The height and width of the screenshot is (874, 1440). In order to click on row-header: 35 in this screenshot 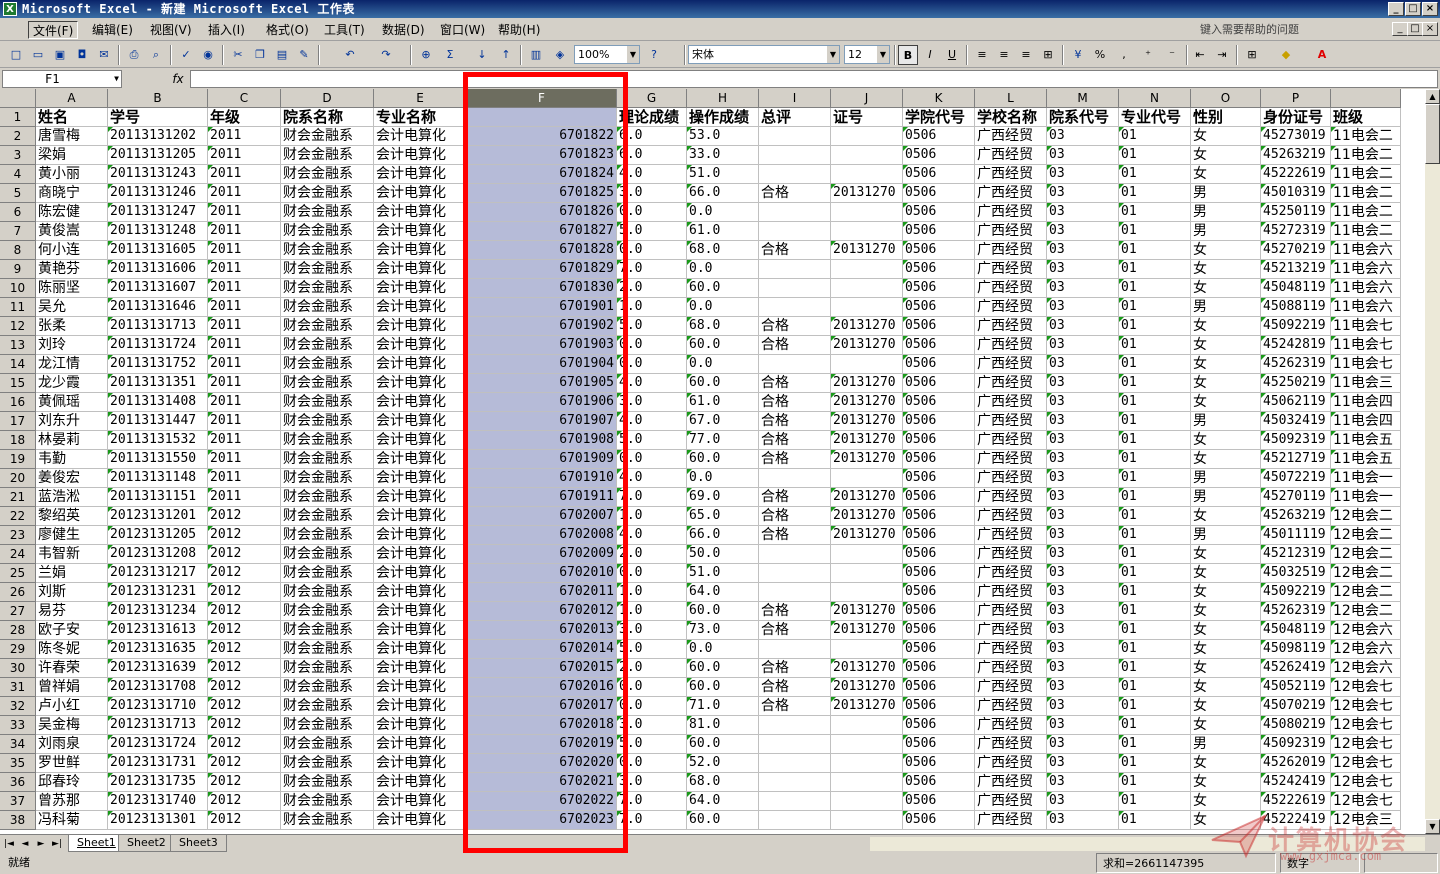, I will do `click(18, 763)`.